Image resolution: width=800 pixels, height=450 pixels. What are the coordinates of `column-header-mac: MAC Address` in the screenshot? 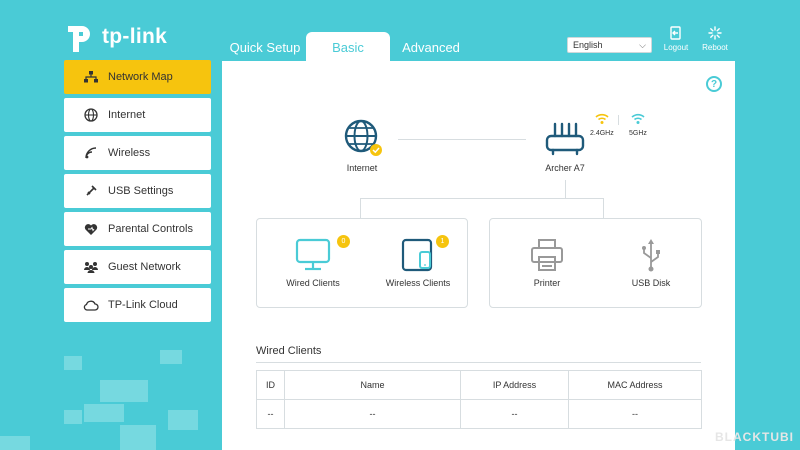 It's located at (635, 385).